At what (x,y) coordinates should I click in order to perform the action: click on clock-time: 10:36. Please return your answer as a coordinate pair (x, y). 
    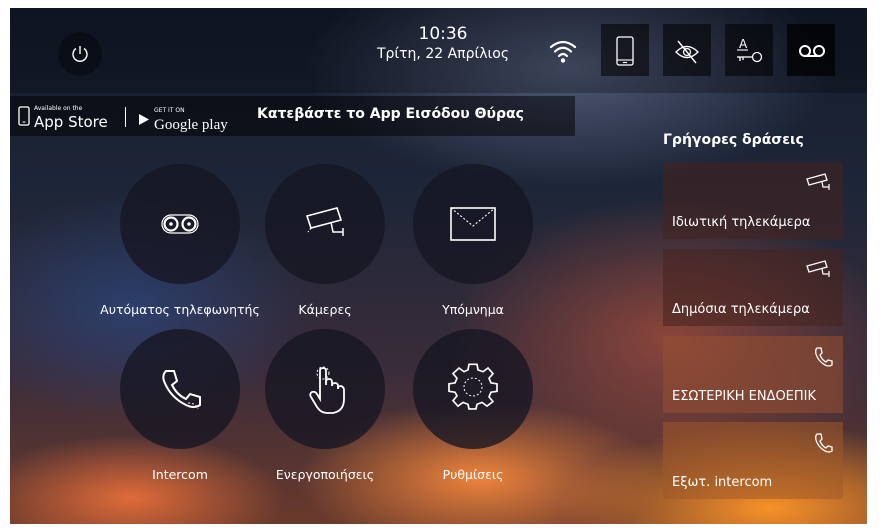
    Looking at the image, I should click on (443, 34).